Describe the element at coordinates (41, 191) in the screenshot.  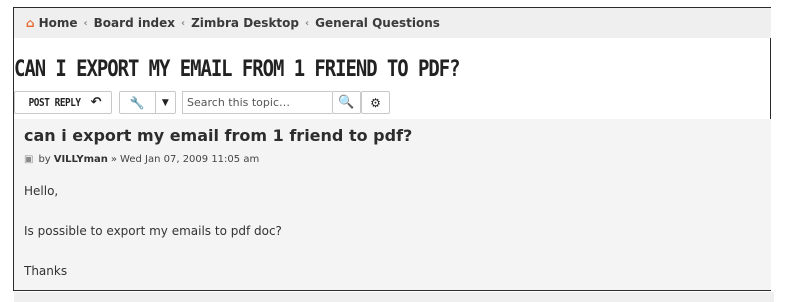
I see `post-body-line: Hello,` at that location.